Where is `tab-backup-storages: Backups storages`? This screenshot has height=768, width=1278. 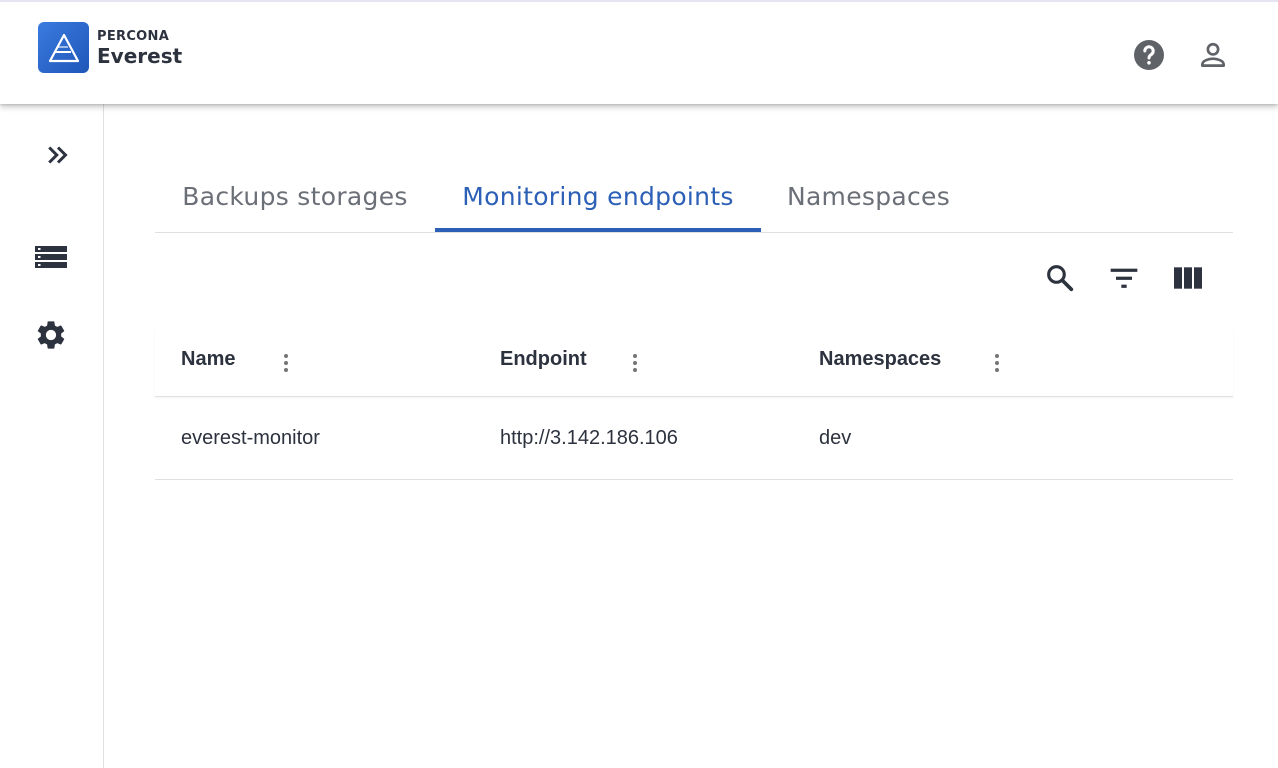
tab-backup-storages: Backups storages is located at coordinates (295, 196).